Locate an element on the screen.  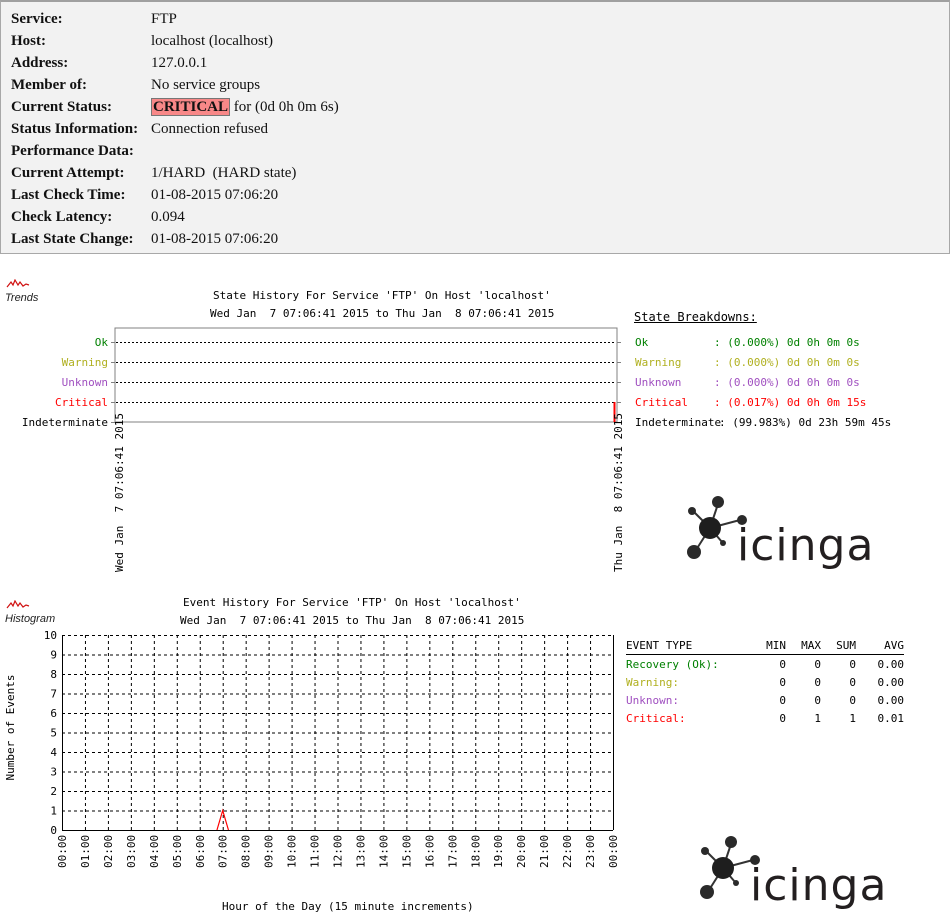
info-label: Service: is located at coordinates (37, 18).